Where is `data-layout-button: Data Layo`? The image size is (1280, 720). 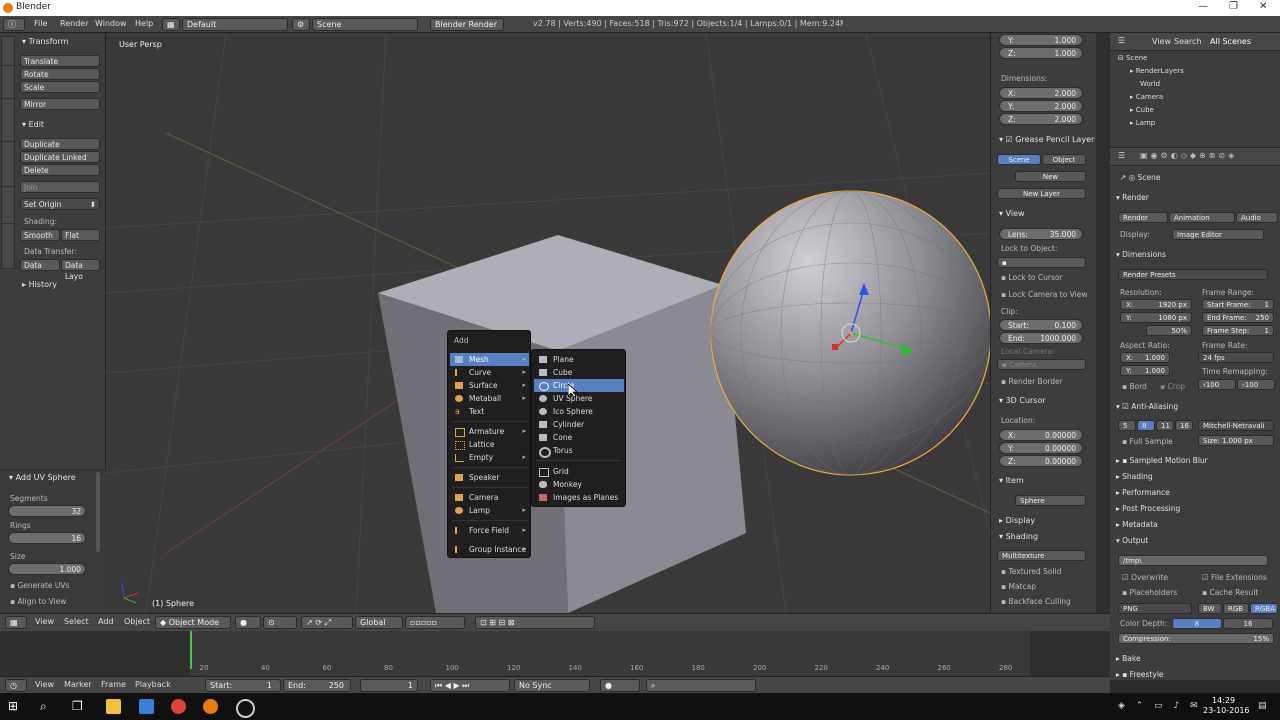 data-layout-button: Data Layo is located at coordinates (80, 270).